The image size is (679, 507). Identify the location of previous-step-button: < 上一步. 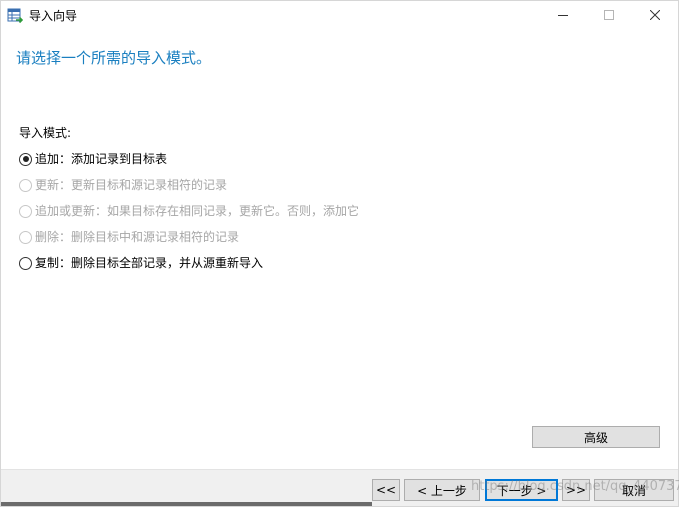
(442, 490).